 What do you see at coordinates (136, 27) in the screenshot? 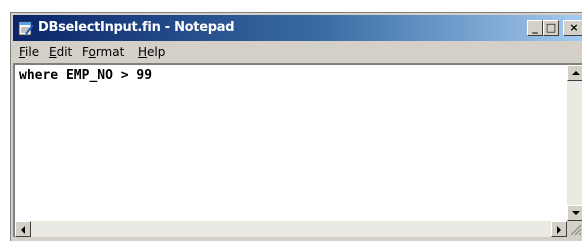
I see `window-title: DBselectInput.fin - Notepad` at bounding box center [136, 27].